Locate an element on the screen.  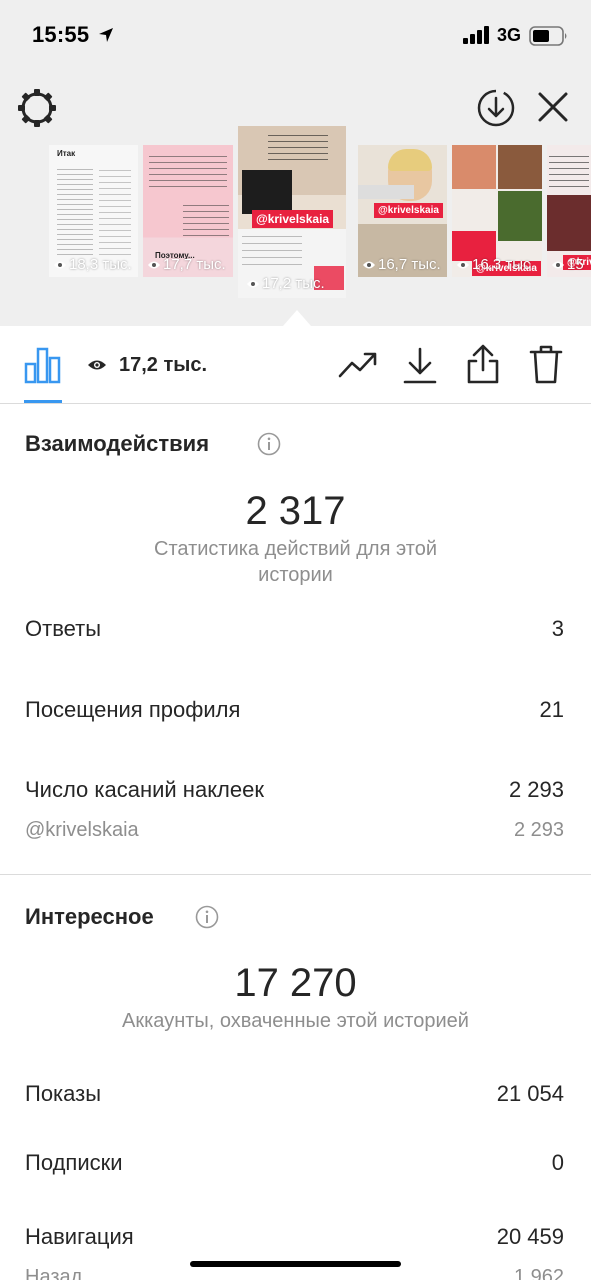
status-time: 15:55 is located at coordinates (61, 34).